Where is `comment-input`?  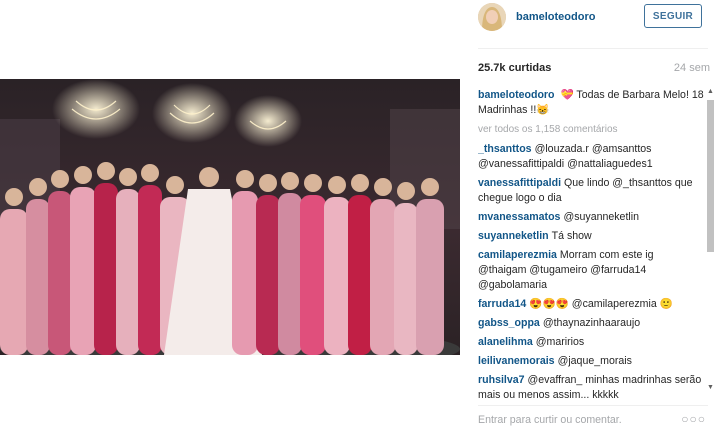 comment-input is located at coordinates (573, 420).